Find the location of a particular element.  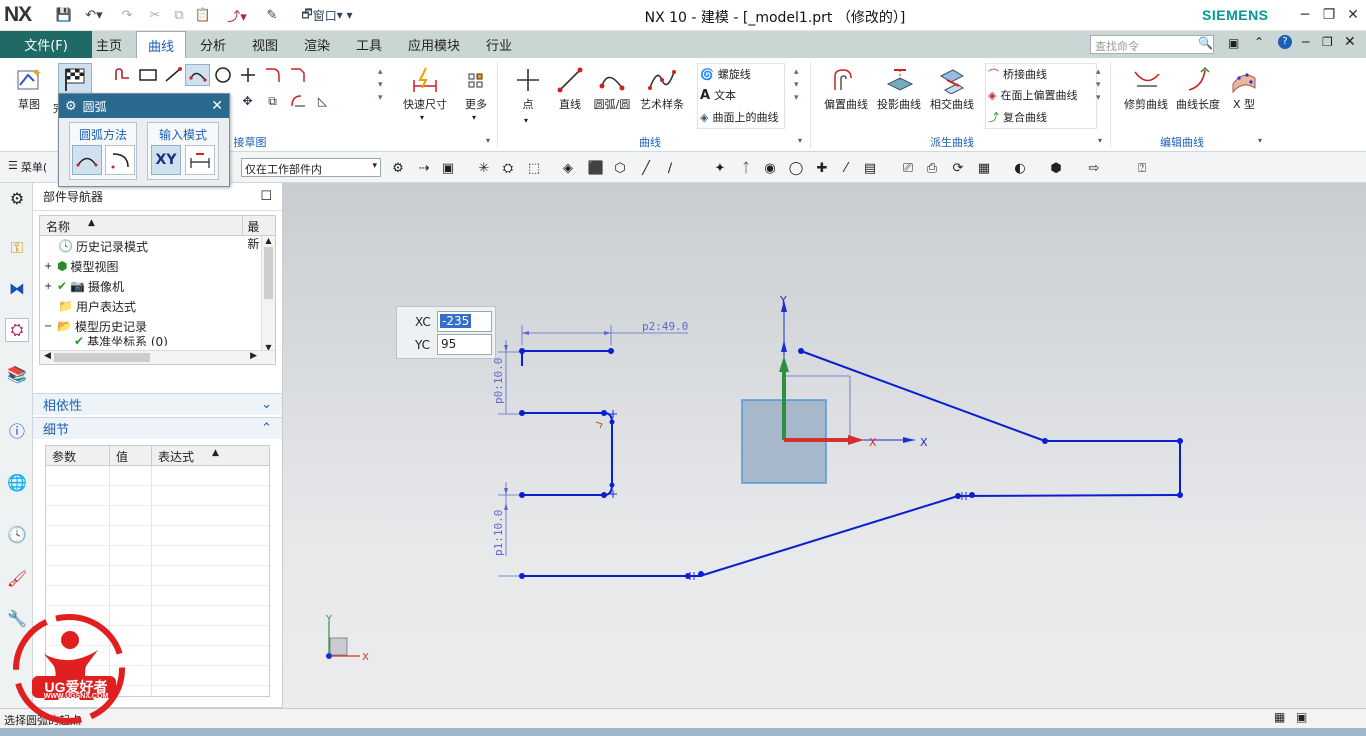

arc-circle-button: 圆弧/圆 is located at coordinates (612, 88).